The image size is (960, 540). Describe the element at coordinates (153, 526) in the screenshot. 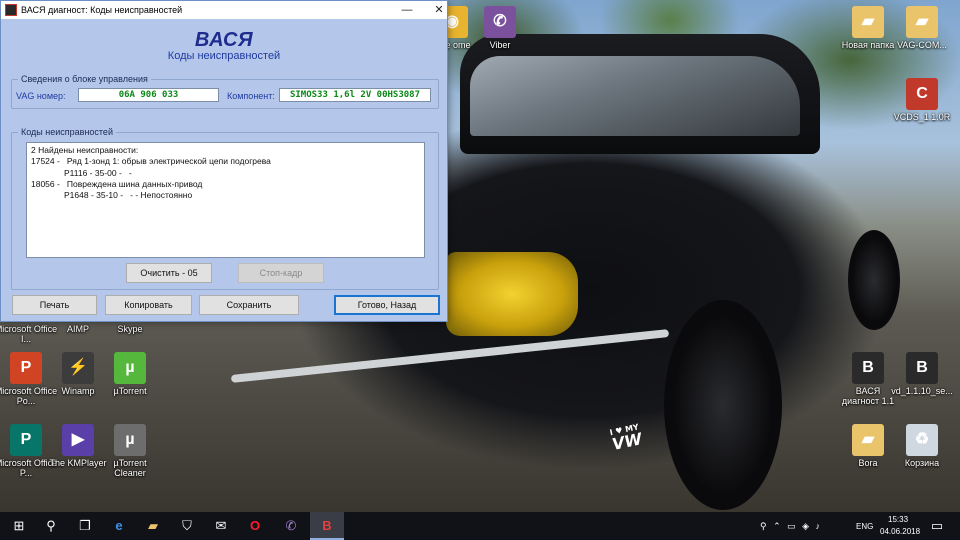

I see `file-explorer-icon: ▰` at that location.